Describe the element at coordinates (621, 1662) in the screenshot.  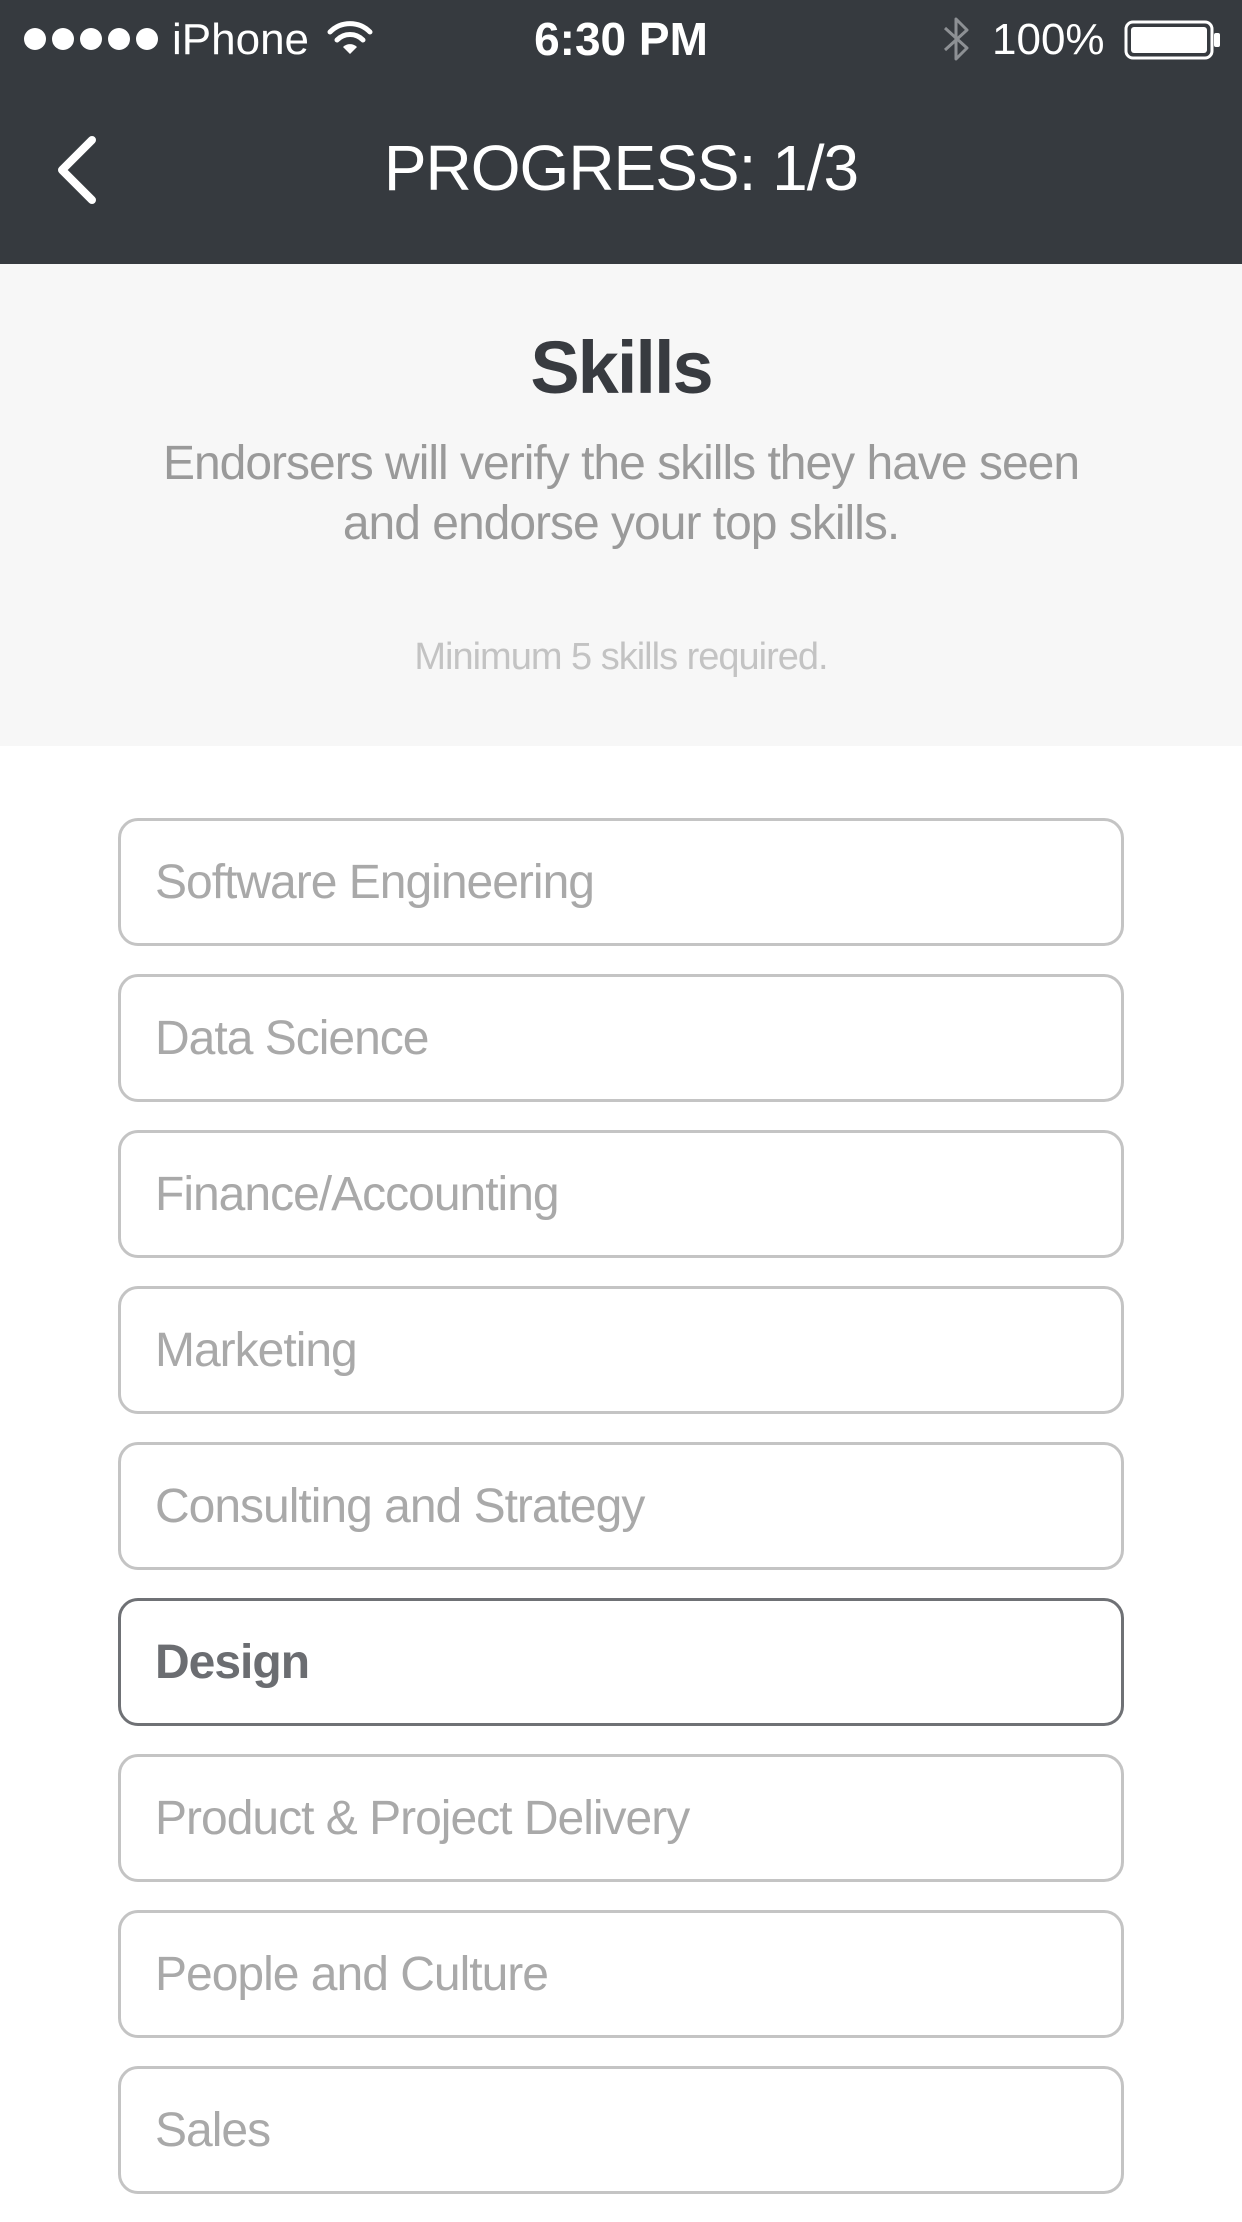
I see `skill-option: Design` at that location.